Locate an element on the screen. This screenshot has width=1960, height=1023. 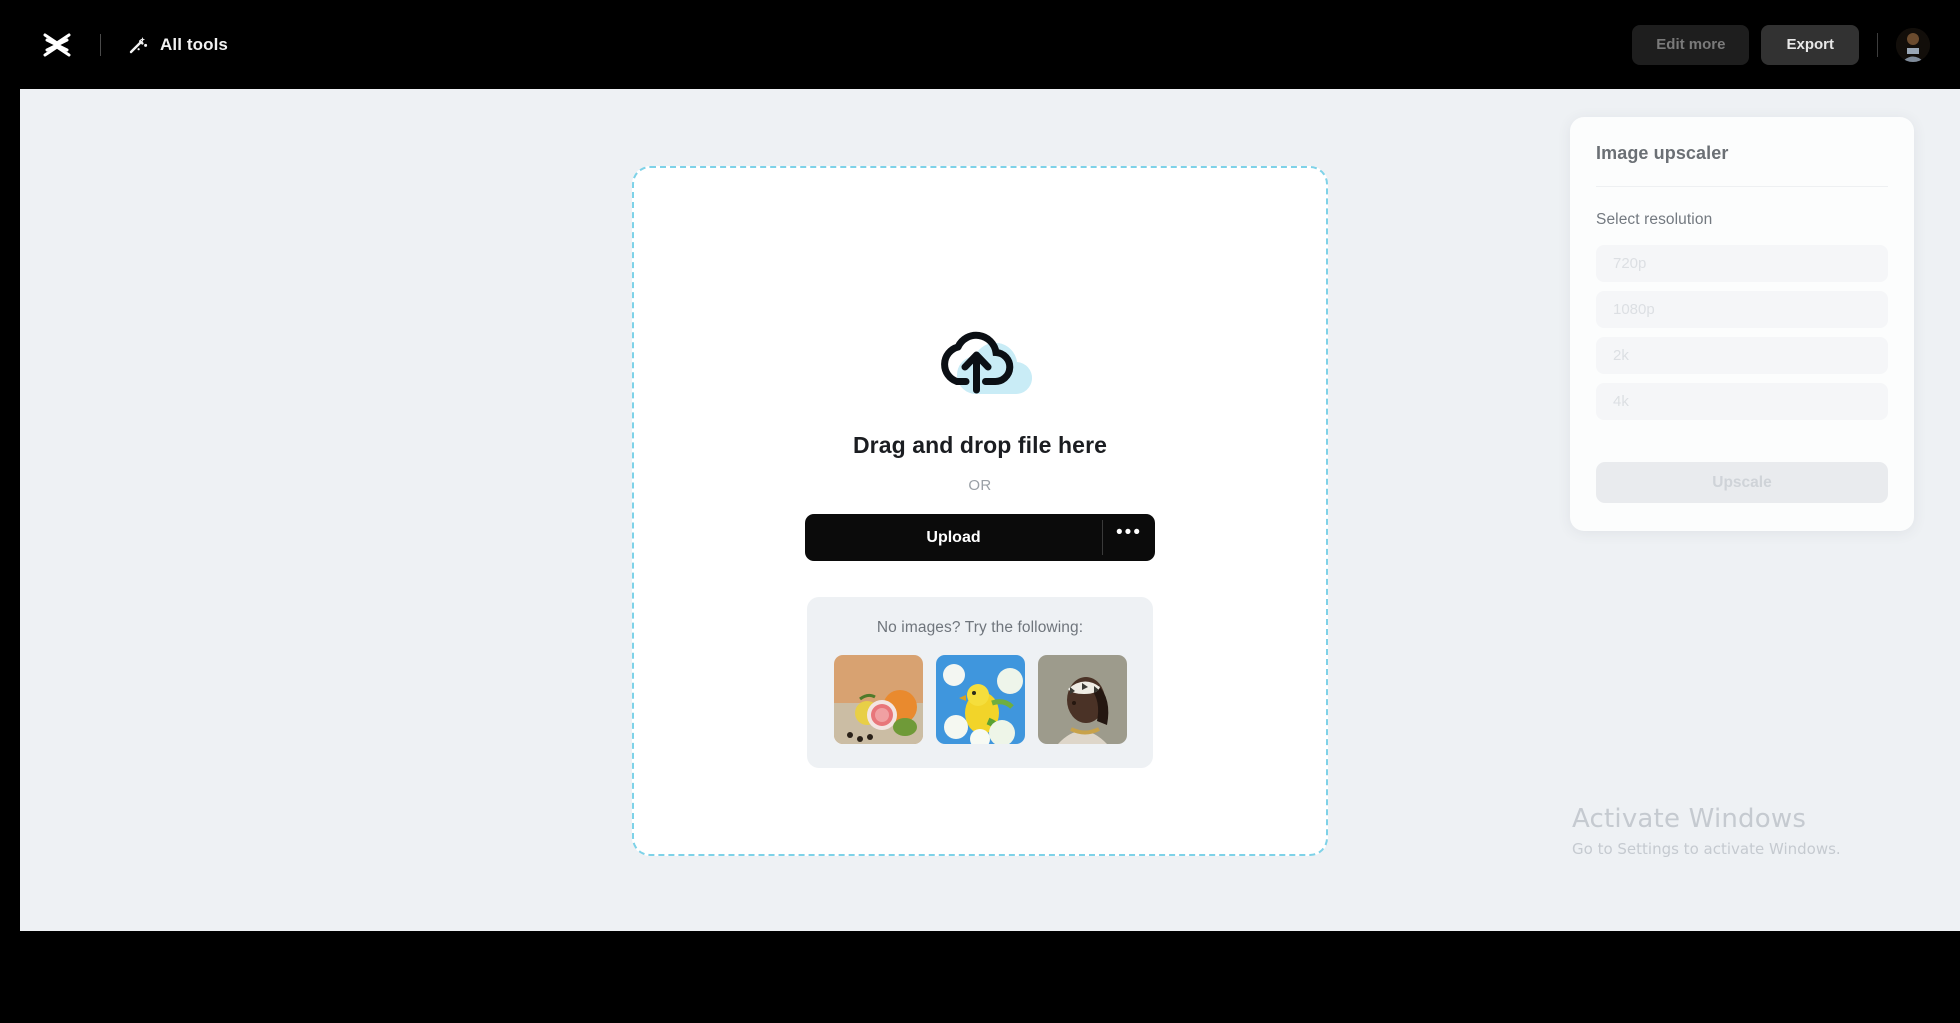
upload-more-options-button: ••• is located at coordinates (1129, 537).